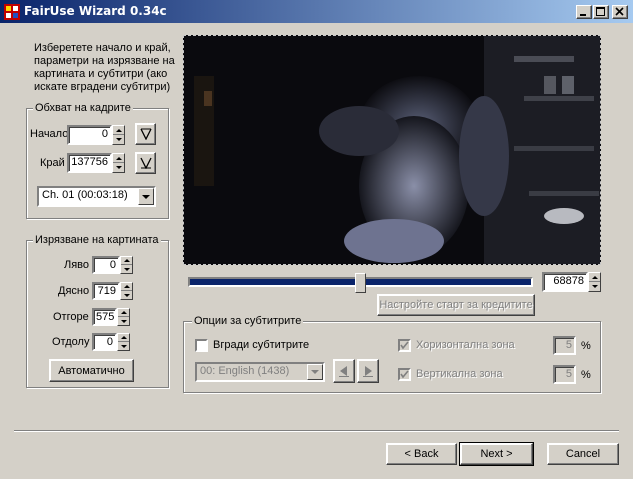 This screenshot has height=479, width=633. Describe the element at coordinates (74, 291) in the screenshot. I see `crop-right-label: Дясно` at that location.